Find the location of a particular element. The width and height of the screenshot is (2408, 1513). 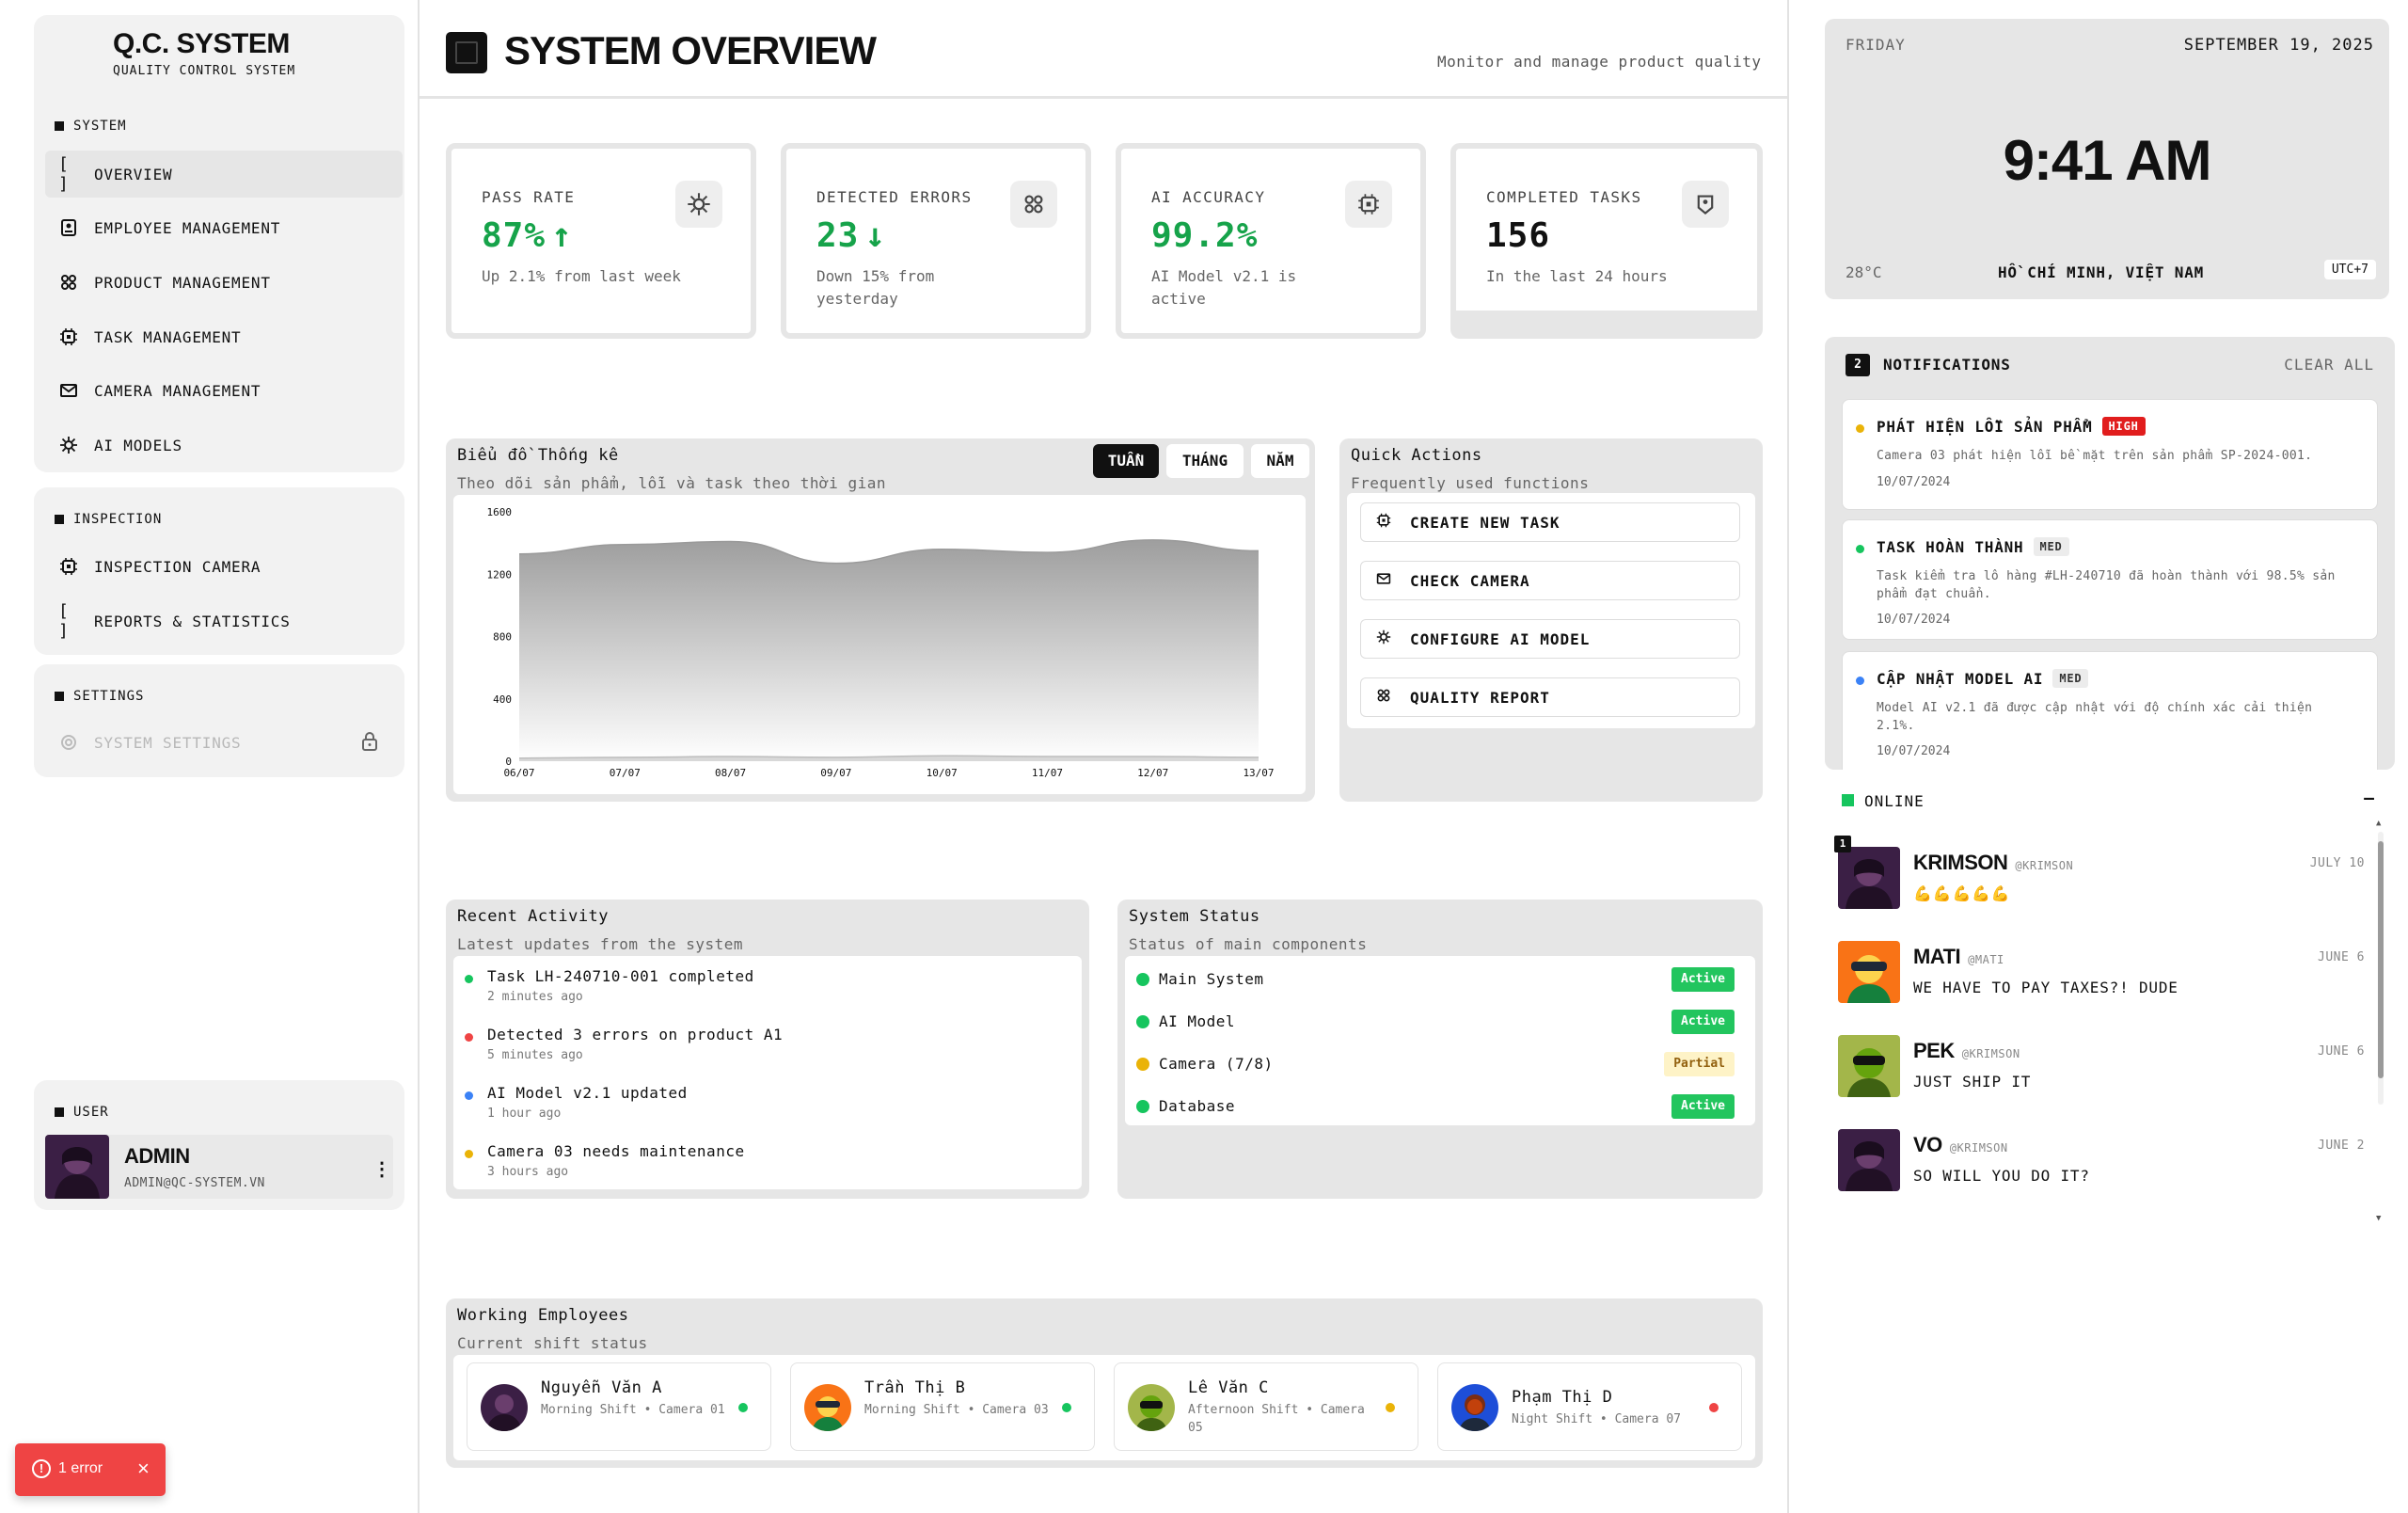

tab-month: THÁNG is located at coordinates (1205, 461).